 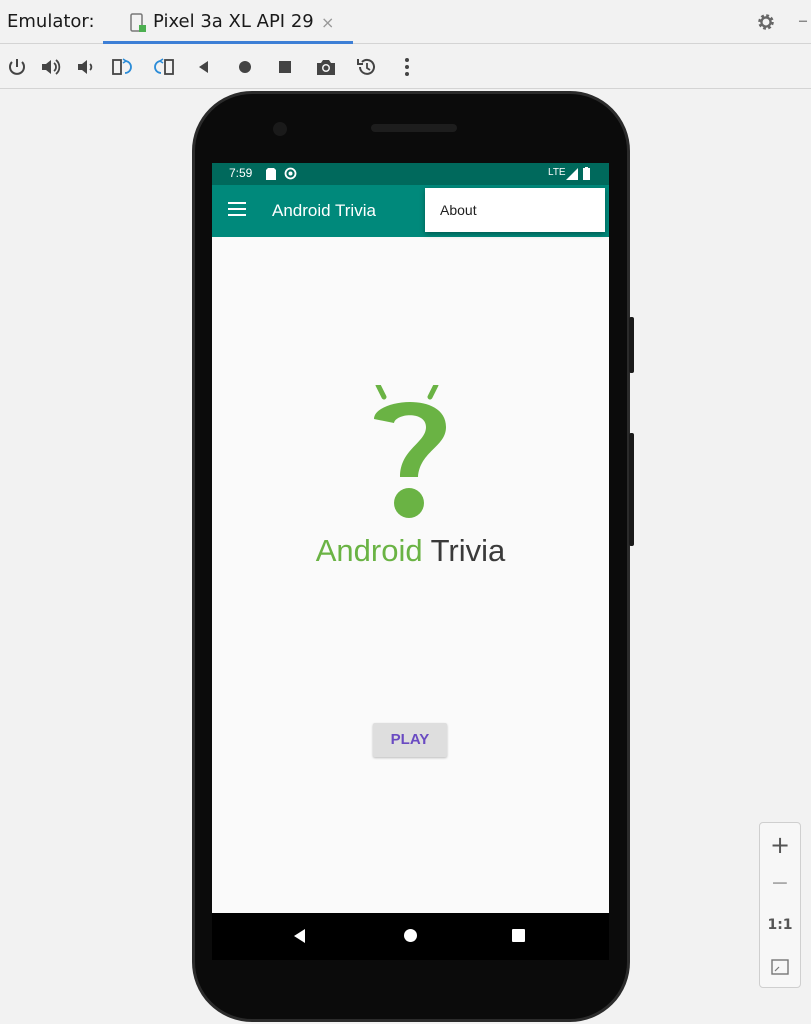 I want to click on rotate-right-icon, so click(x=164, y=67).